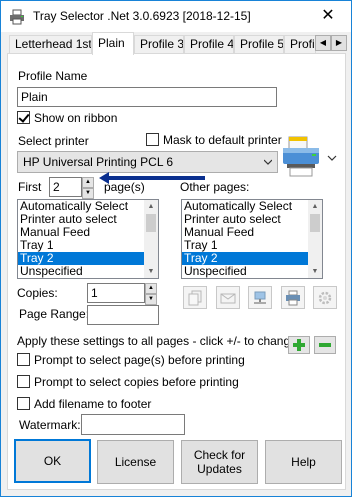 The width and height of the screenshot is (352, 497). Describe the element at coordinates (315, 239) in the screenshot. I see `other-tray-scrollbar: ▲ ▼` at that location.